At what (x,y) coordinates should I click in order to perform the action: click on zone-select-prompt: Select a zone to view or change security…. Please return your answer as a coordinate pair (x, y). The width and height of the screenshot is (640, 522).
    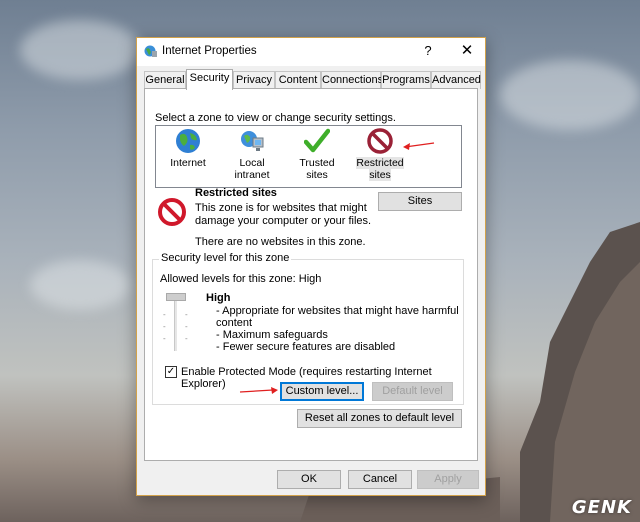
    Looking at the image, I should click on (275, 118).